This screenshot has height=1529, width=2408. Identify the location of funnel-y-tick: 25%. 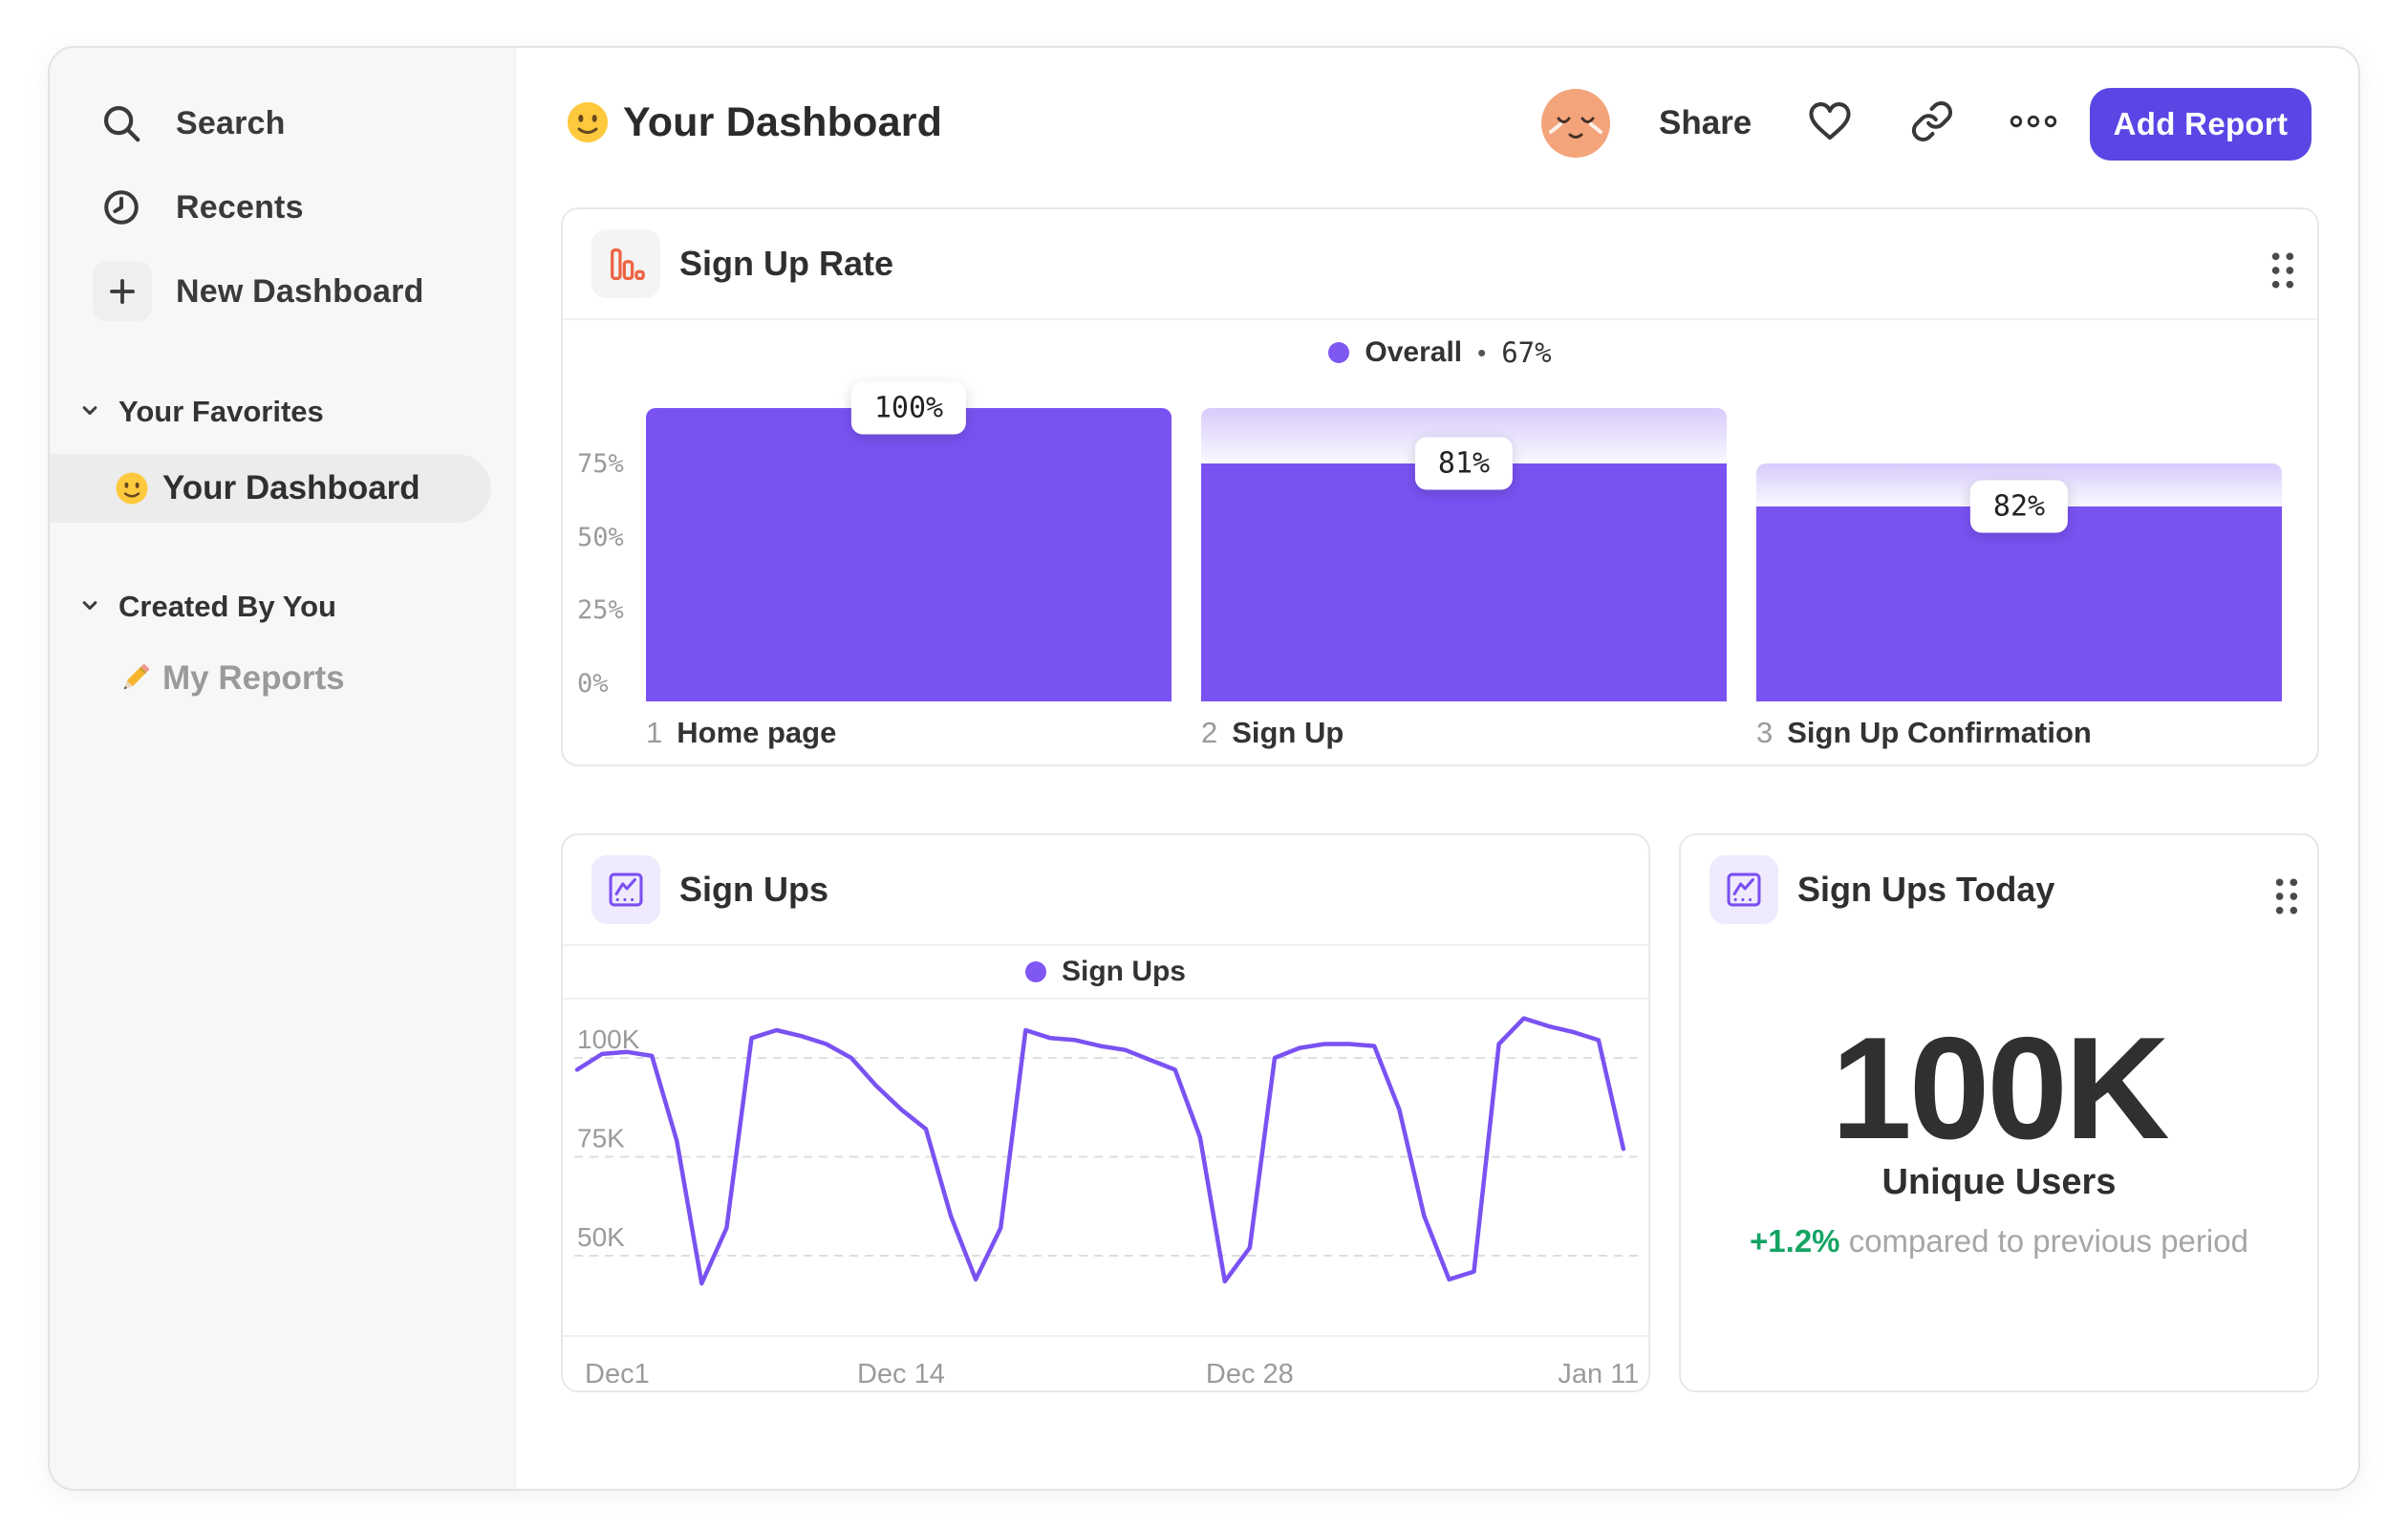
(600, 610).